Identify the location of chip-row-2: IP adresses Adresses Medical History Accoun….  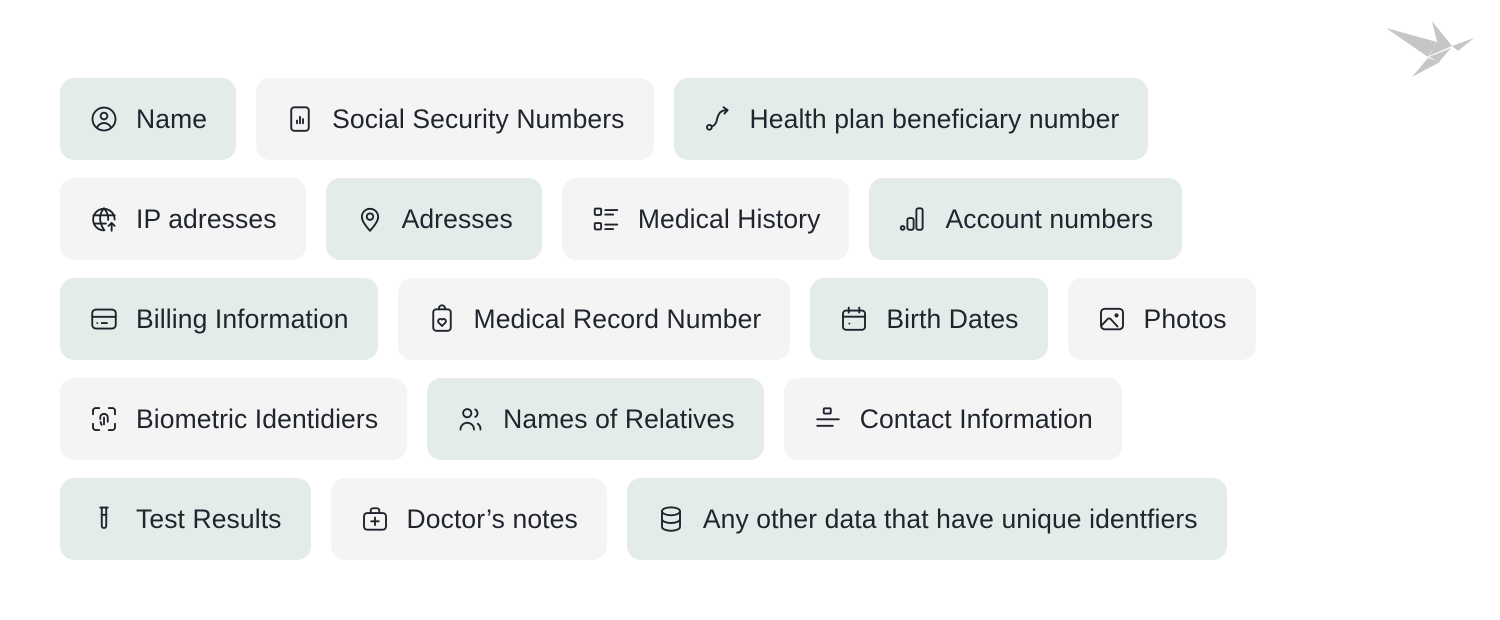
(770, 219).